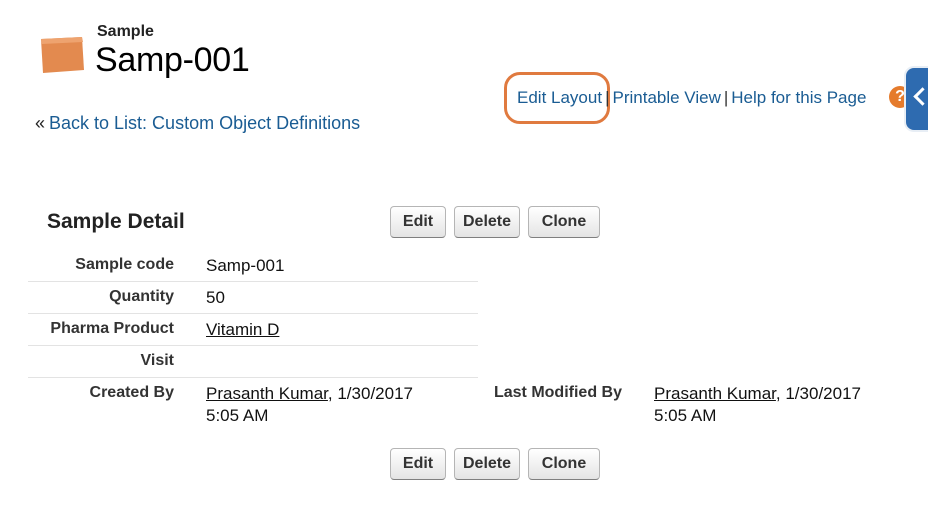  What do you see at coordinates (62, 55) in the screenshot?
I see `sample-object-icon` at bounding box center [62, 55].